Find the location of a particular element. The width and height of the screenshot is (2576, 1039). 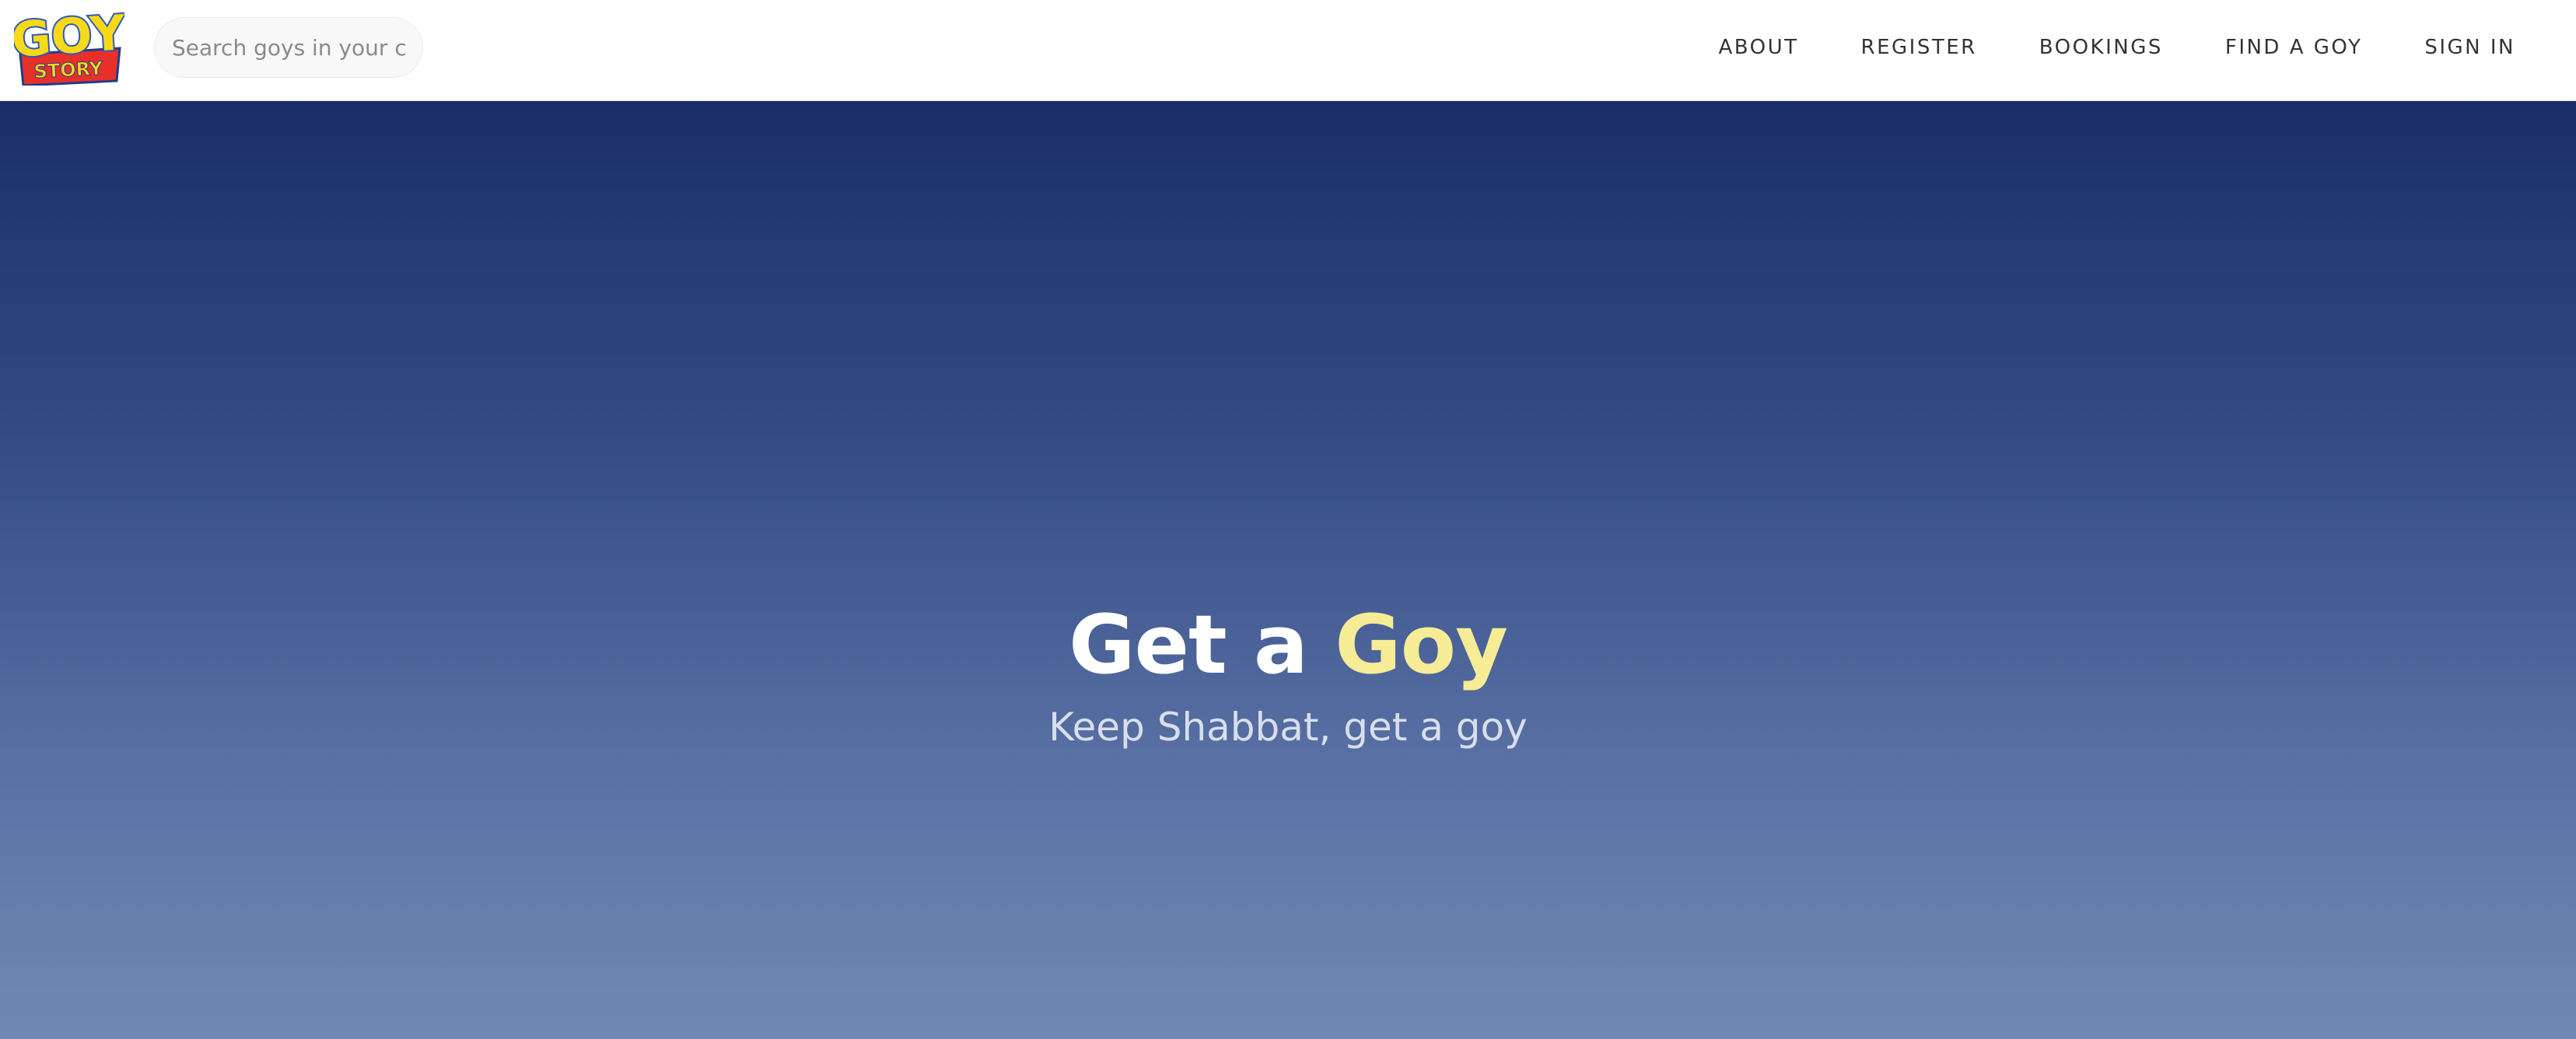

hero-title: Get a Goy is located at coordinates (1288, 644).